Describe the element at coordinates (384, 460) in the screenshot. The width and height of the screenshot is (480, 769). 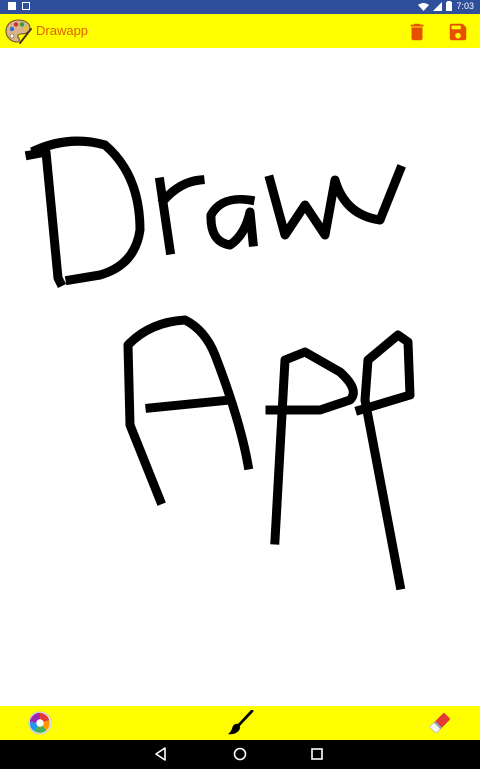
I see `stroke-letter-p2` at that location.